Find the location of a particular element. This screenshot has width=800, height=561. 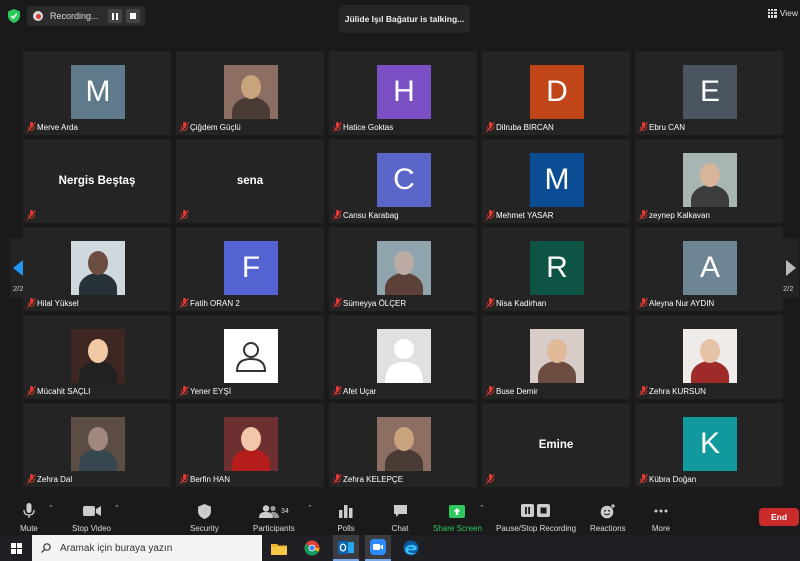

participant-tile: C Cansu Karabag is located at coordinates (403, 181).